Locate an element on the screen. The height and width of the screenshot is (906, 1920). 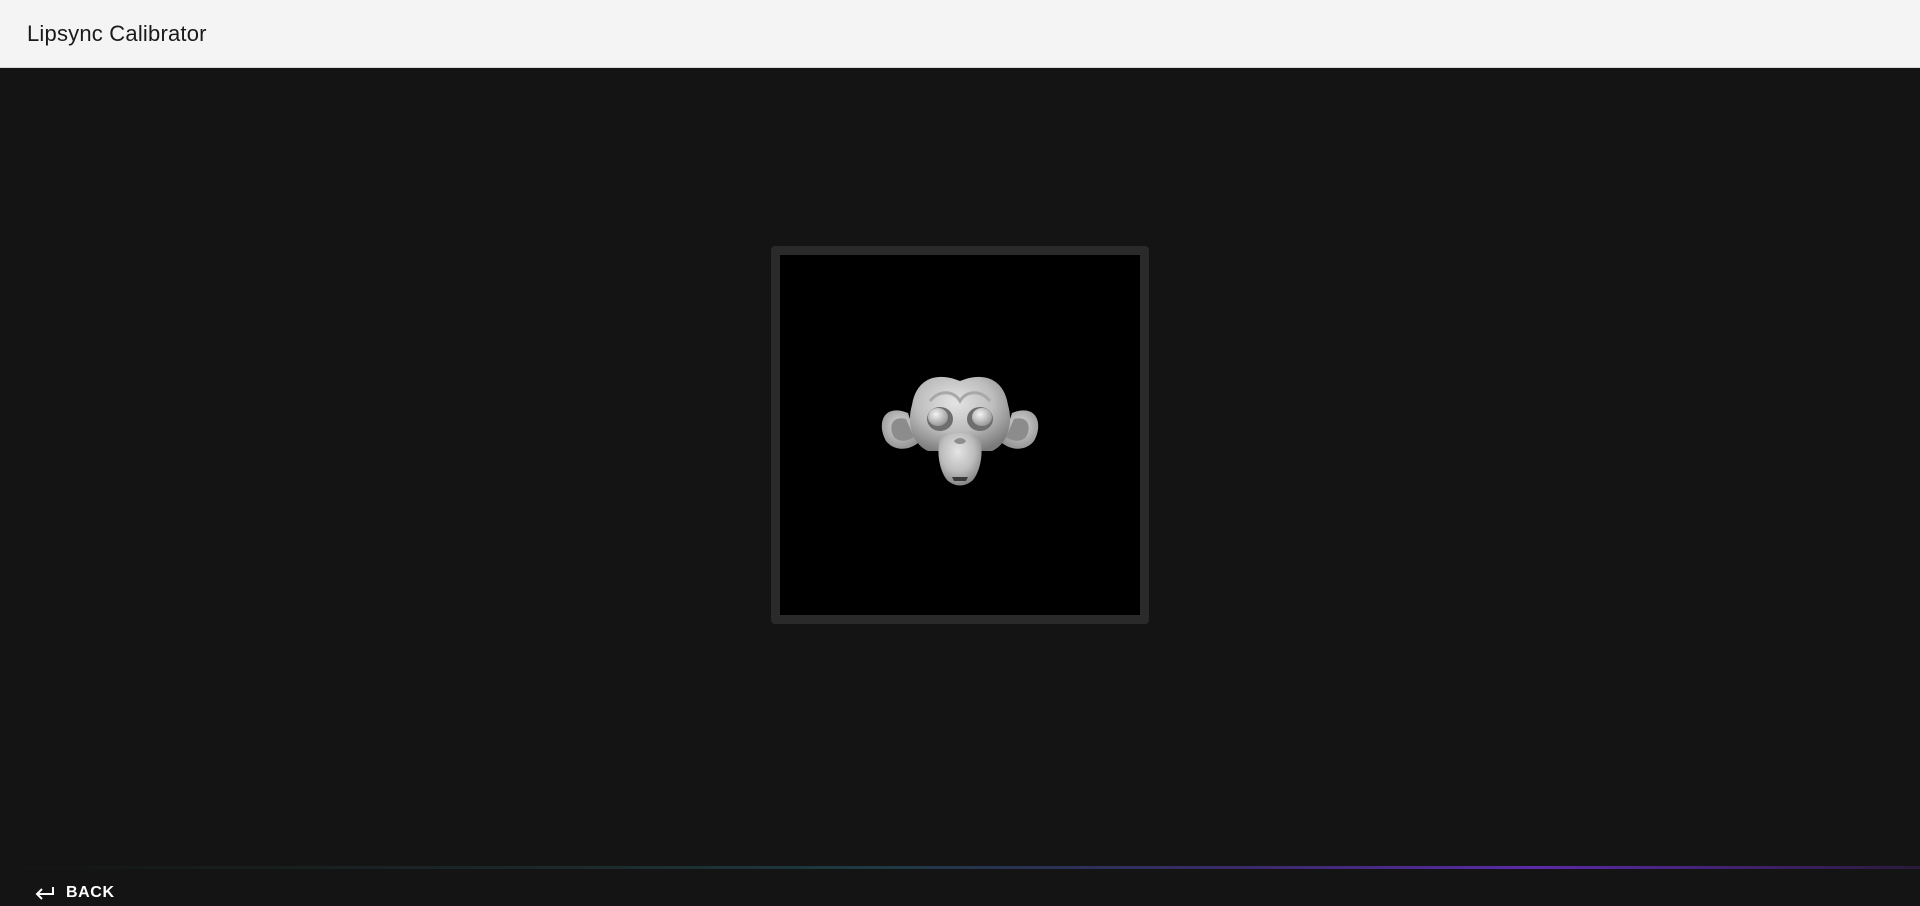
viewport-frame is located at coordinates (960, 435).